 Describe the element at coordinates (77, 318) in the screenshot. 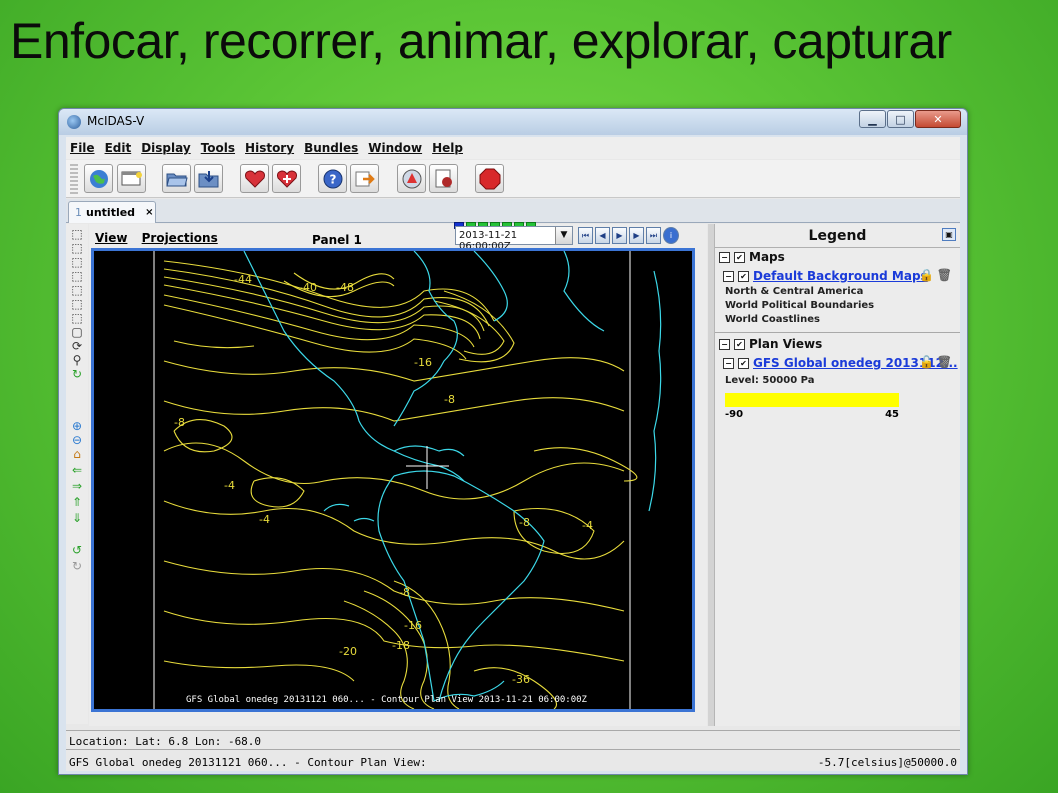

I see `view-west-icon: ⬚` at that location.